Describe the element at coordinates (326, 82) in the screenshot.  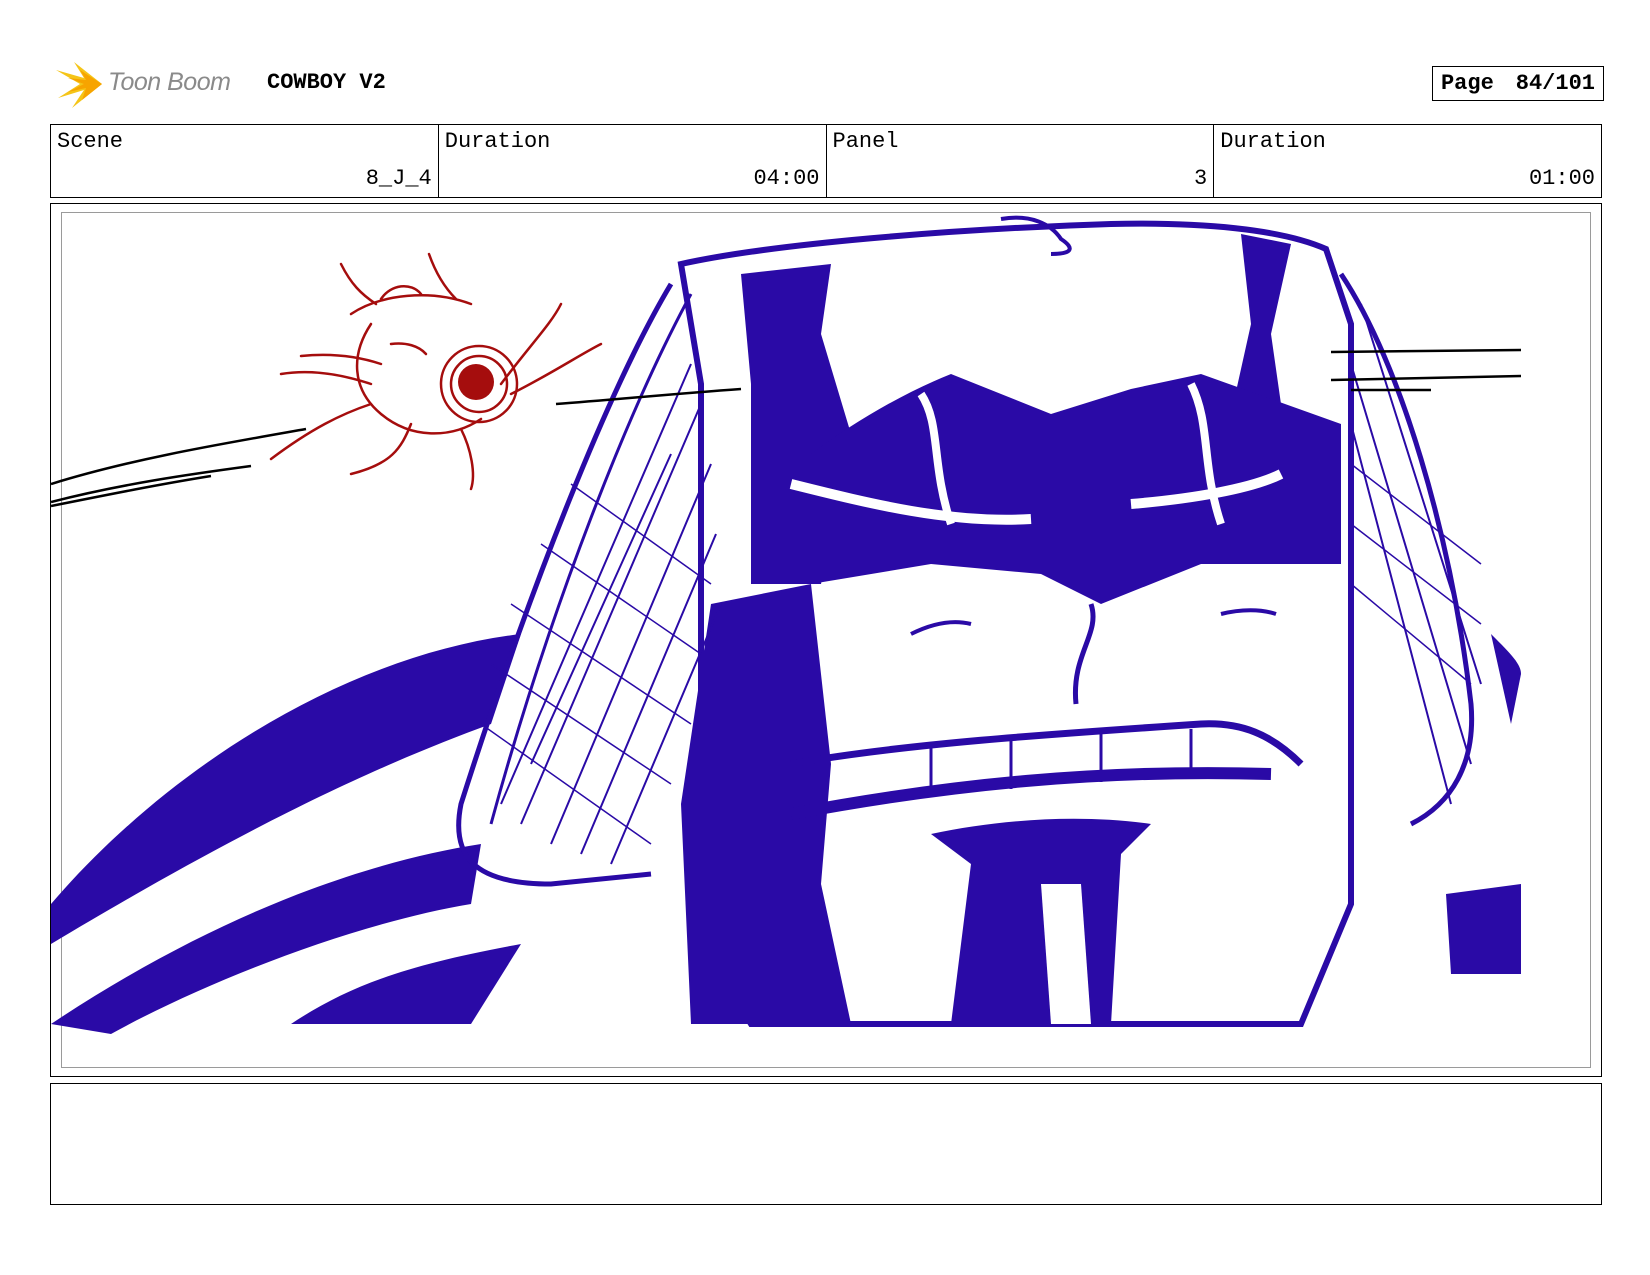
I see `project-title: COWBOY V2` at that location.